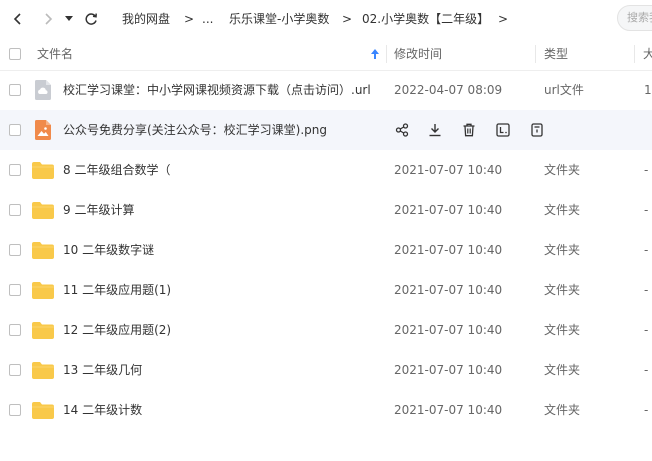 This screenshot has width=652, height=461. I want to click on refresh-button, so click(91, 19).